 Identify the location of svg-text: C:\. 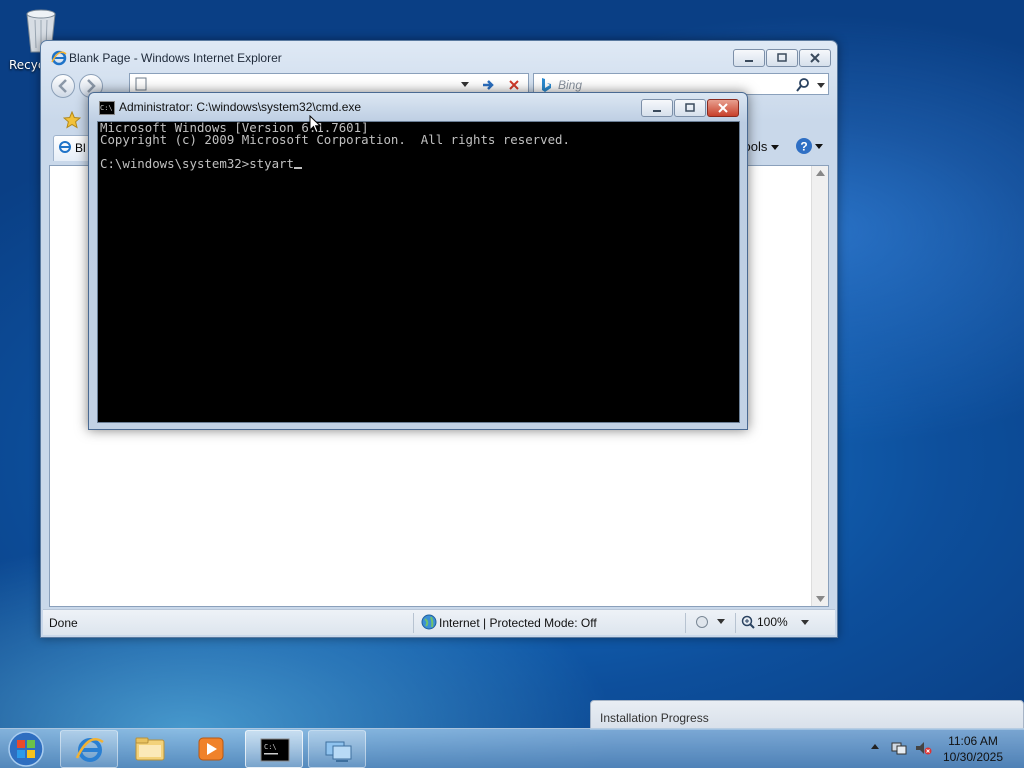
(270, 747).